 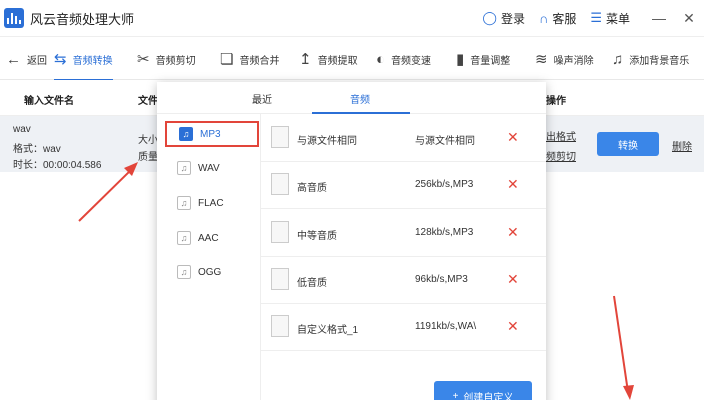 What do you see at coordinates (108, 192) in the screenshot?
I see `annotation-arrow-left` at bounding box center [108, 192].